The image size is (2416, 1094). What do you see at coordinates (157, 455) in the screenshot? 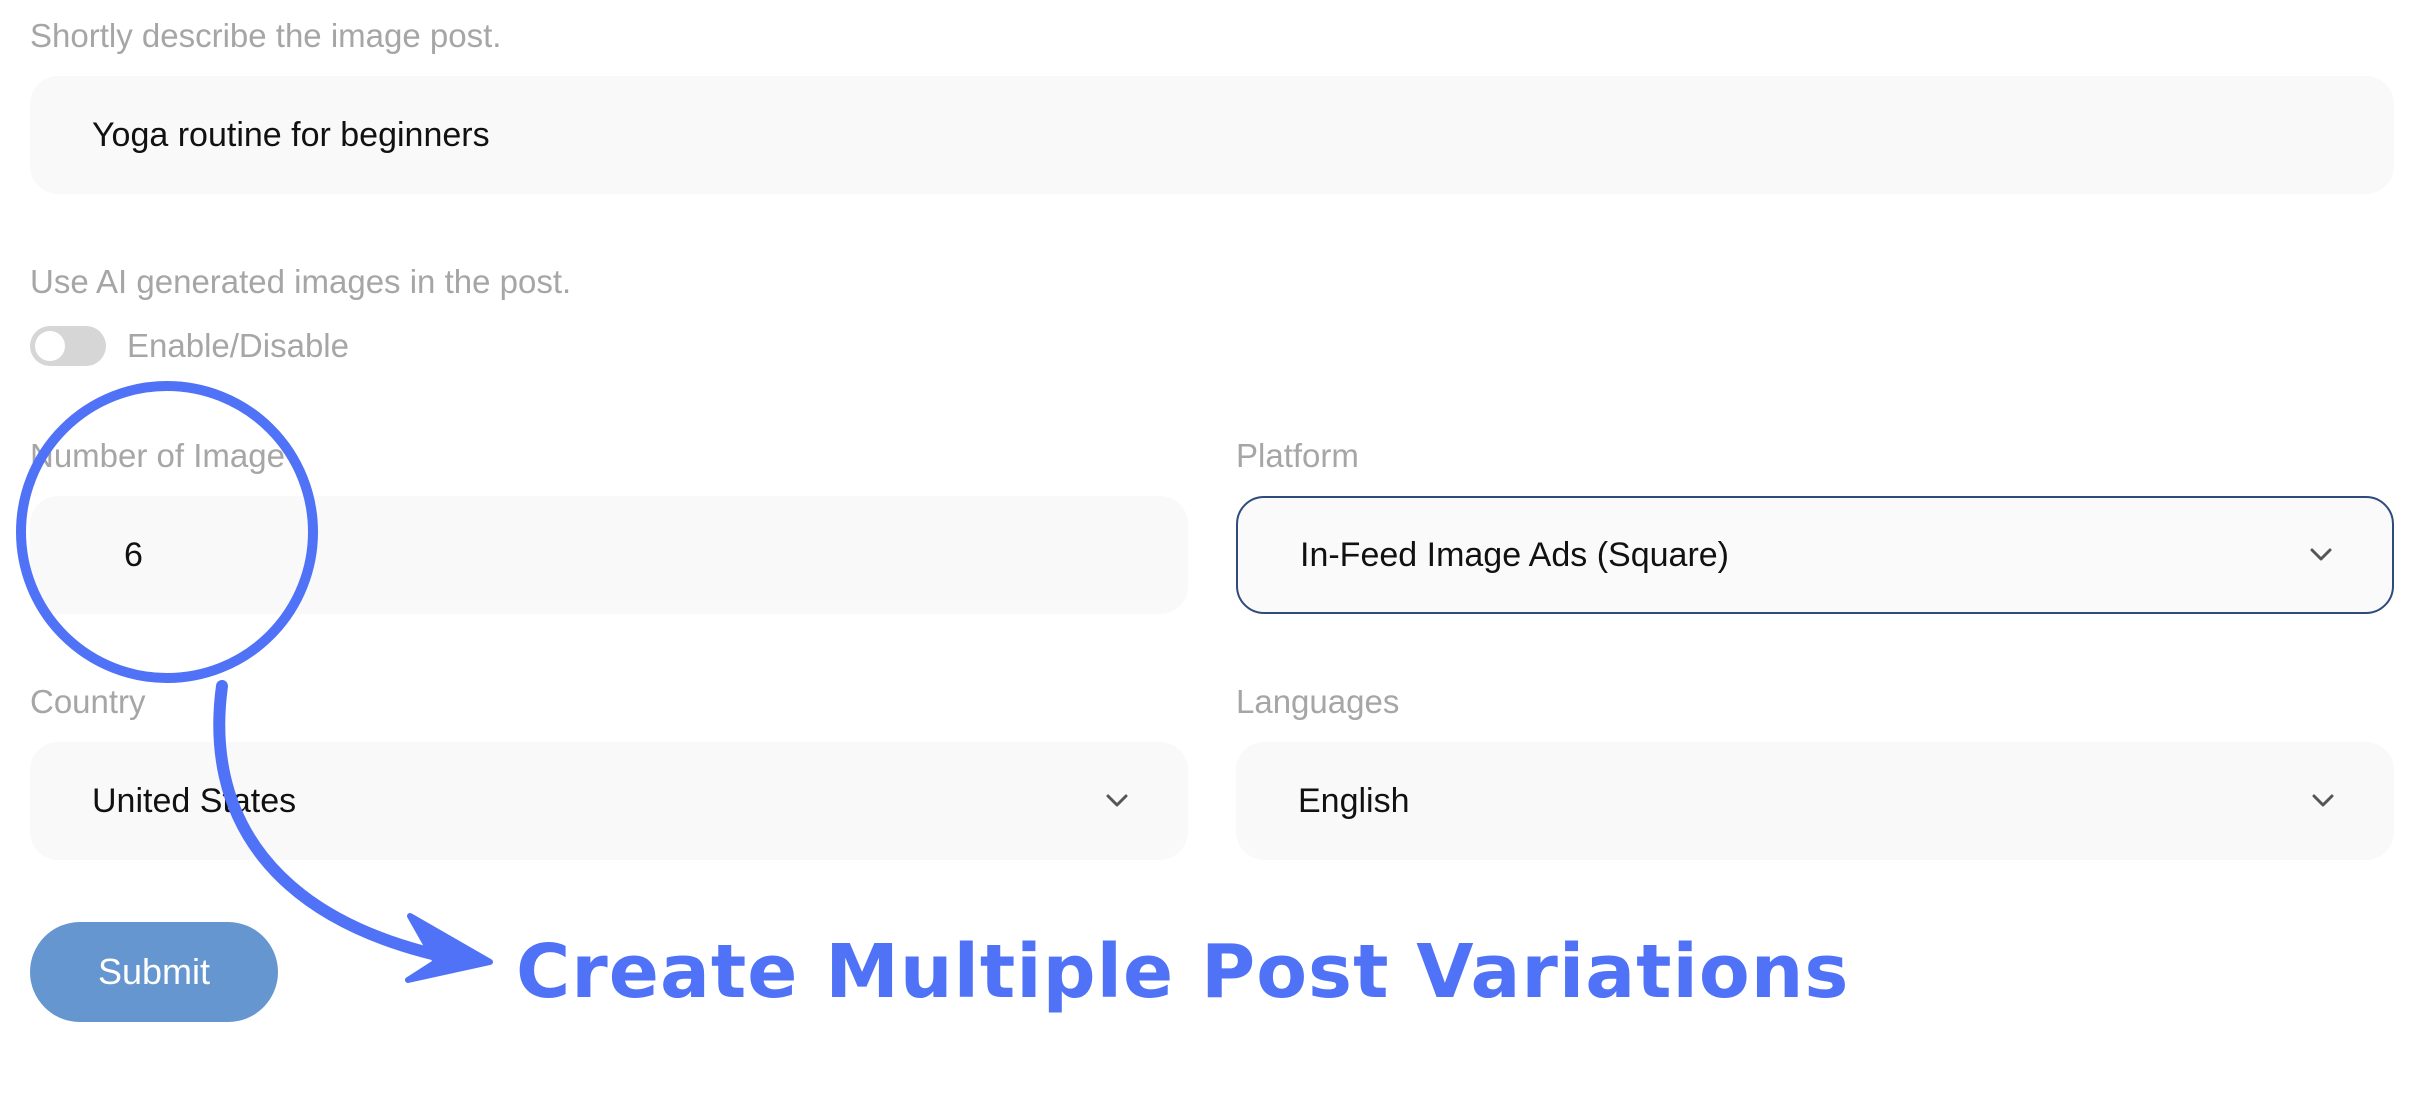
I see `number-of-image-label: Number of Image` at bounding box center [157, 455].